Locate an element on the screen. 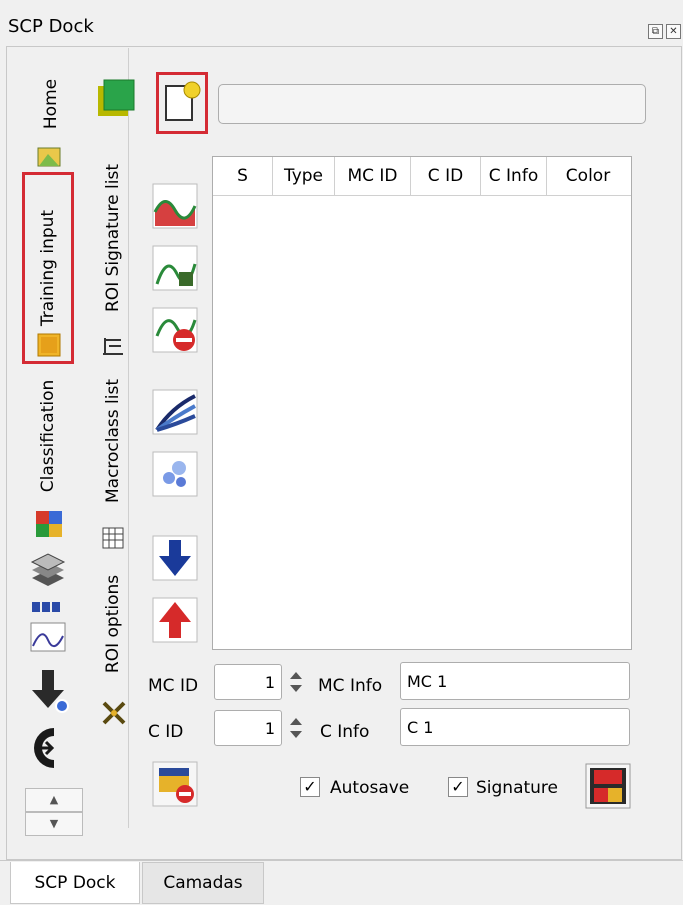  c-info-input: C 1 is located at coordinates (515, 727).